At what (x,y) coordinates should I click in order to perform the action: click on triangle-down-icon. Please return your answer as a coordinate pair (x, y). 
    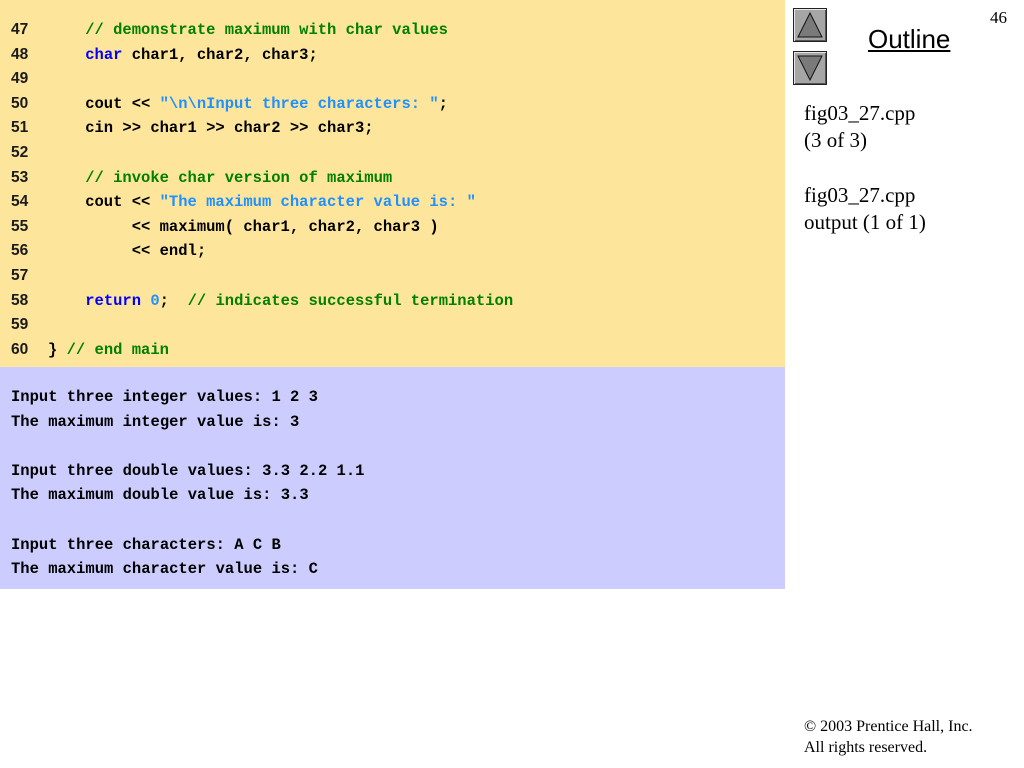
    Looking at the image, I should click on (810, 68).